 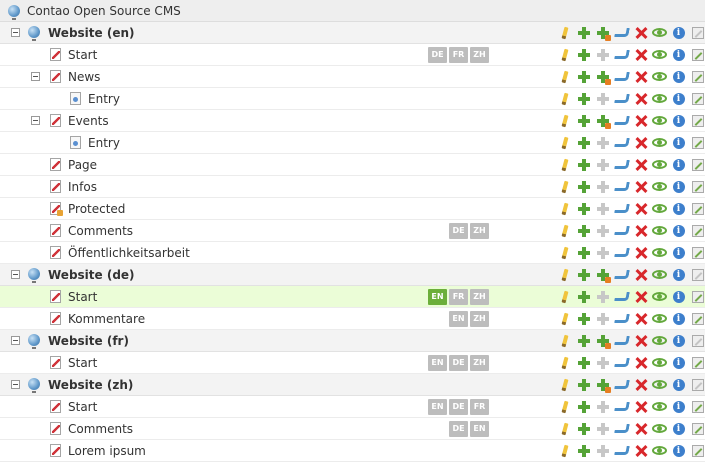 What do you see at coordinates (352, 407) in the screenshot?
I see `page-row: Start EN DE FR i` at bounding box center [352, 407].